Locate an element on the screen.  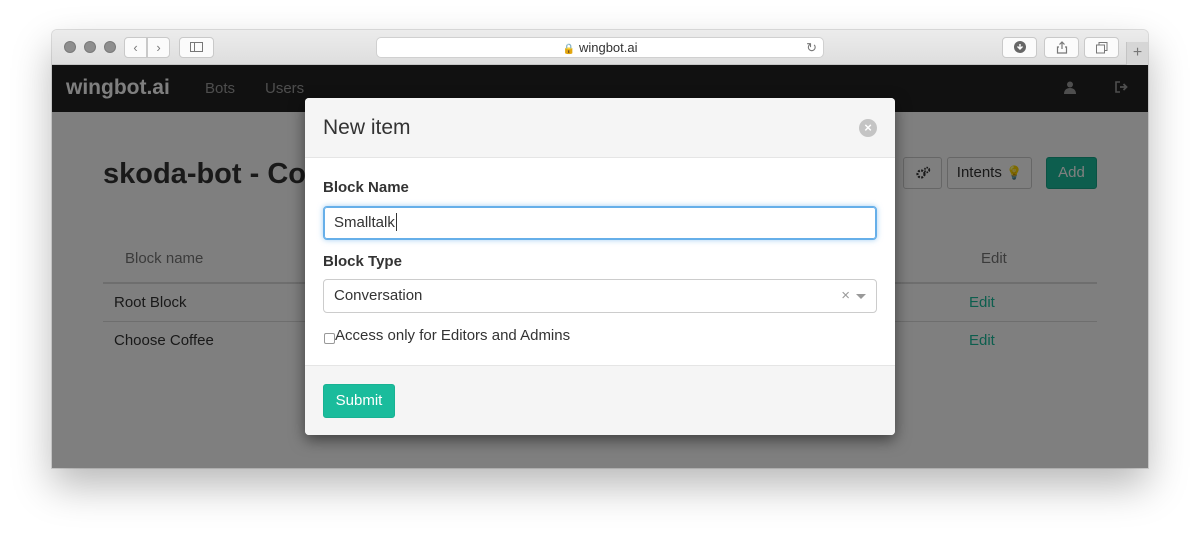
url-text: wingbot.ai is located at coordinates (608, 47).